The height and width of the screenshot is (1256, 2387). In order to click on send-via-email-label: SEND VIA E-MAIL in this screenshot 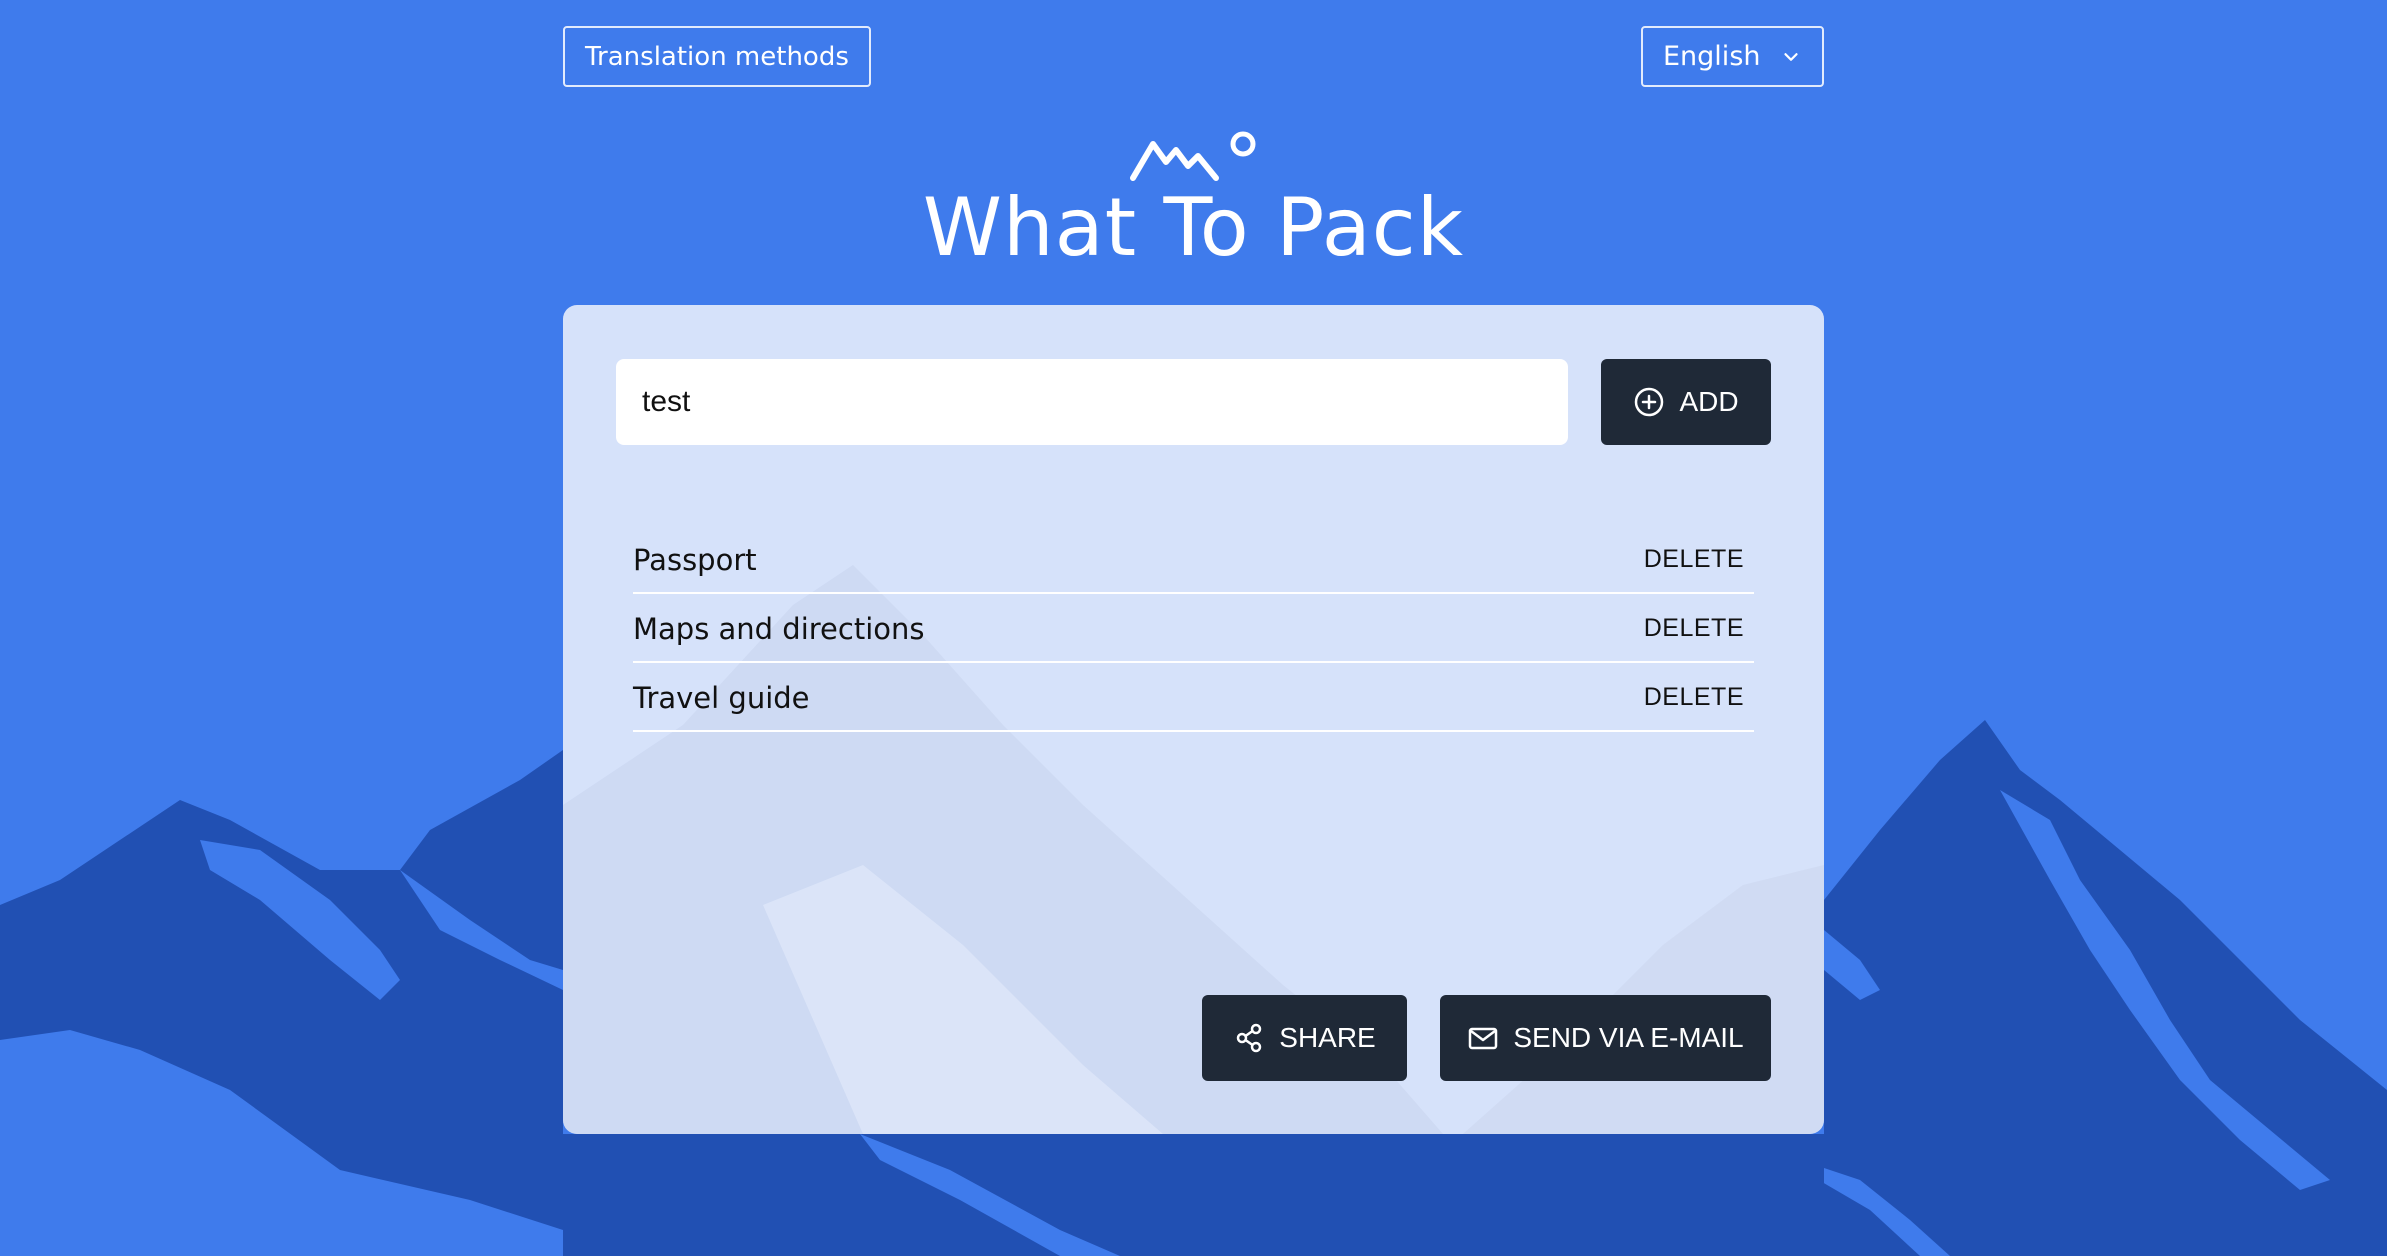, I will do `click(1628, 1037)`.